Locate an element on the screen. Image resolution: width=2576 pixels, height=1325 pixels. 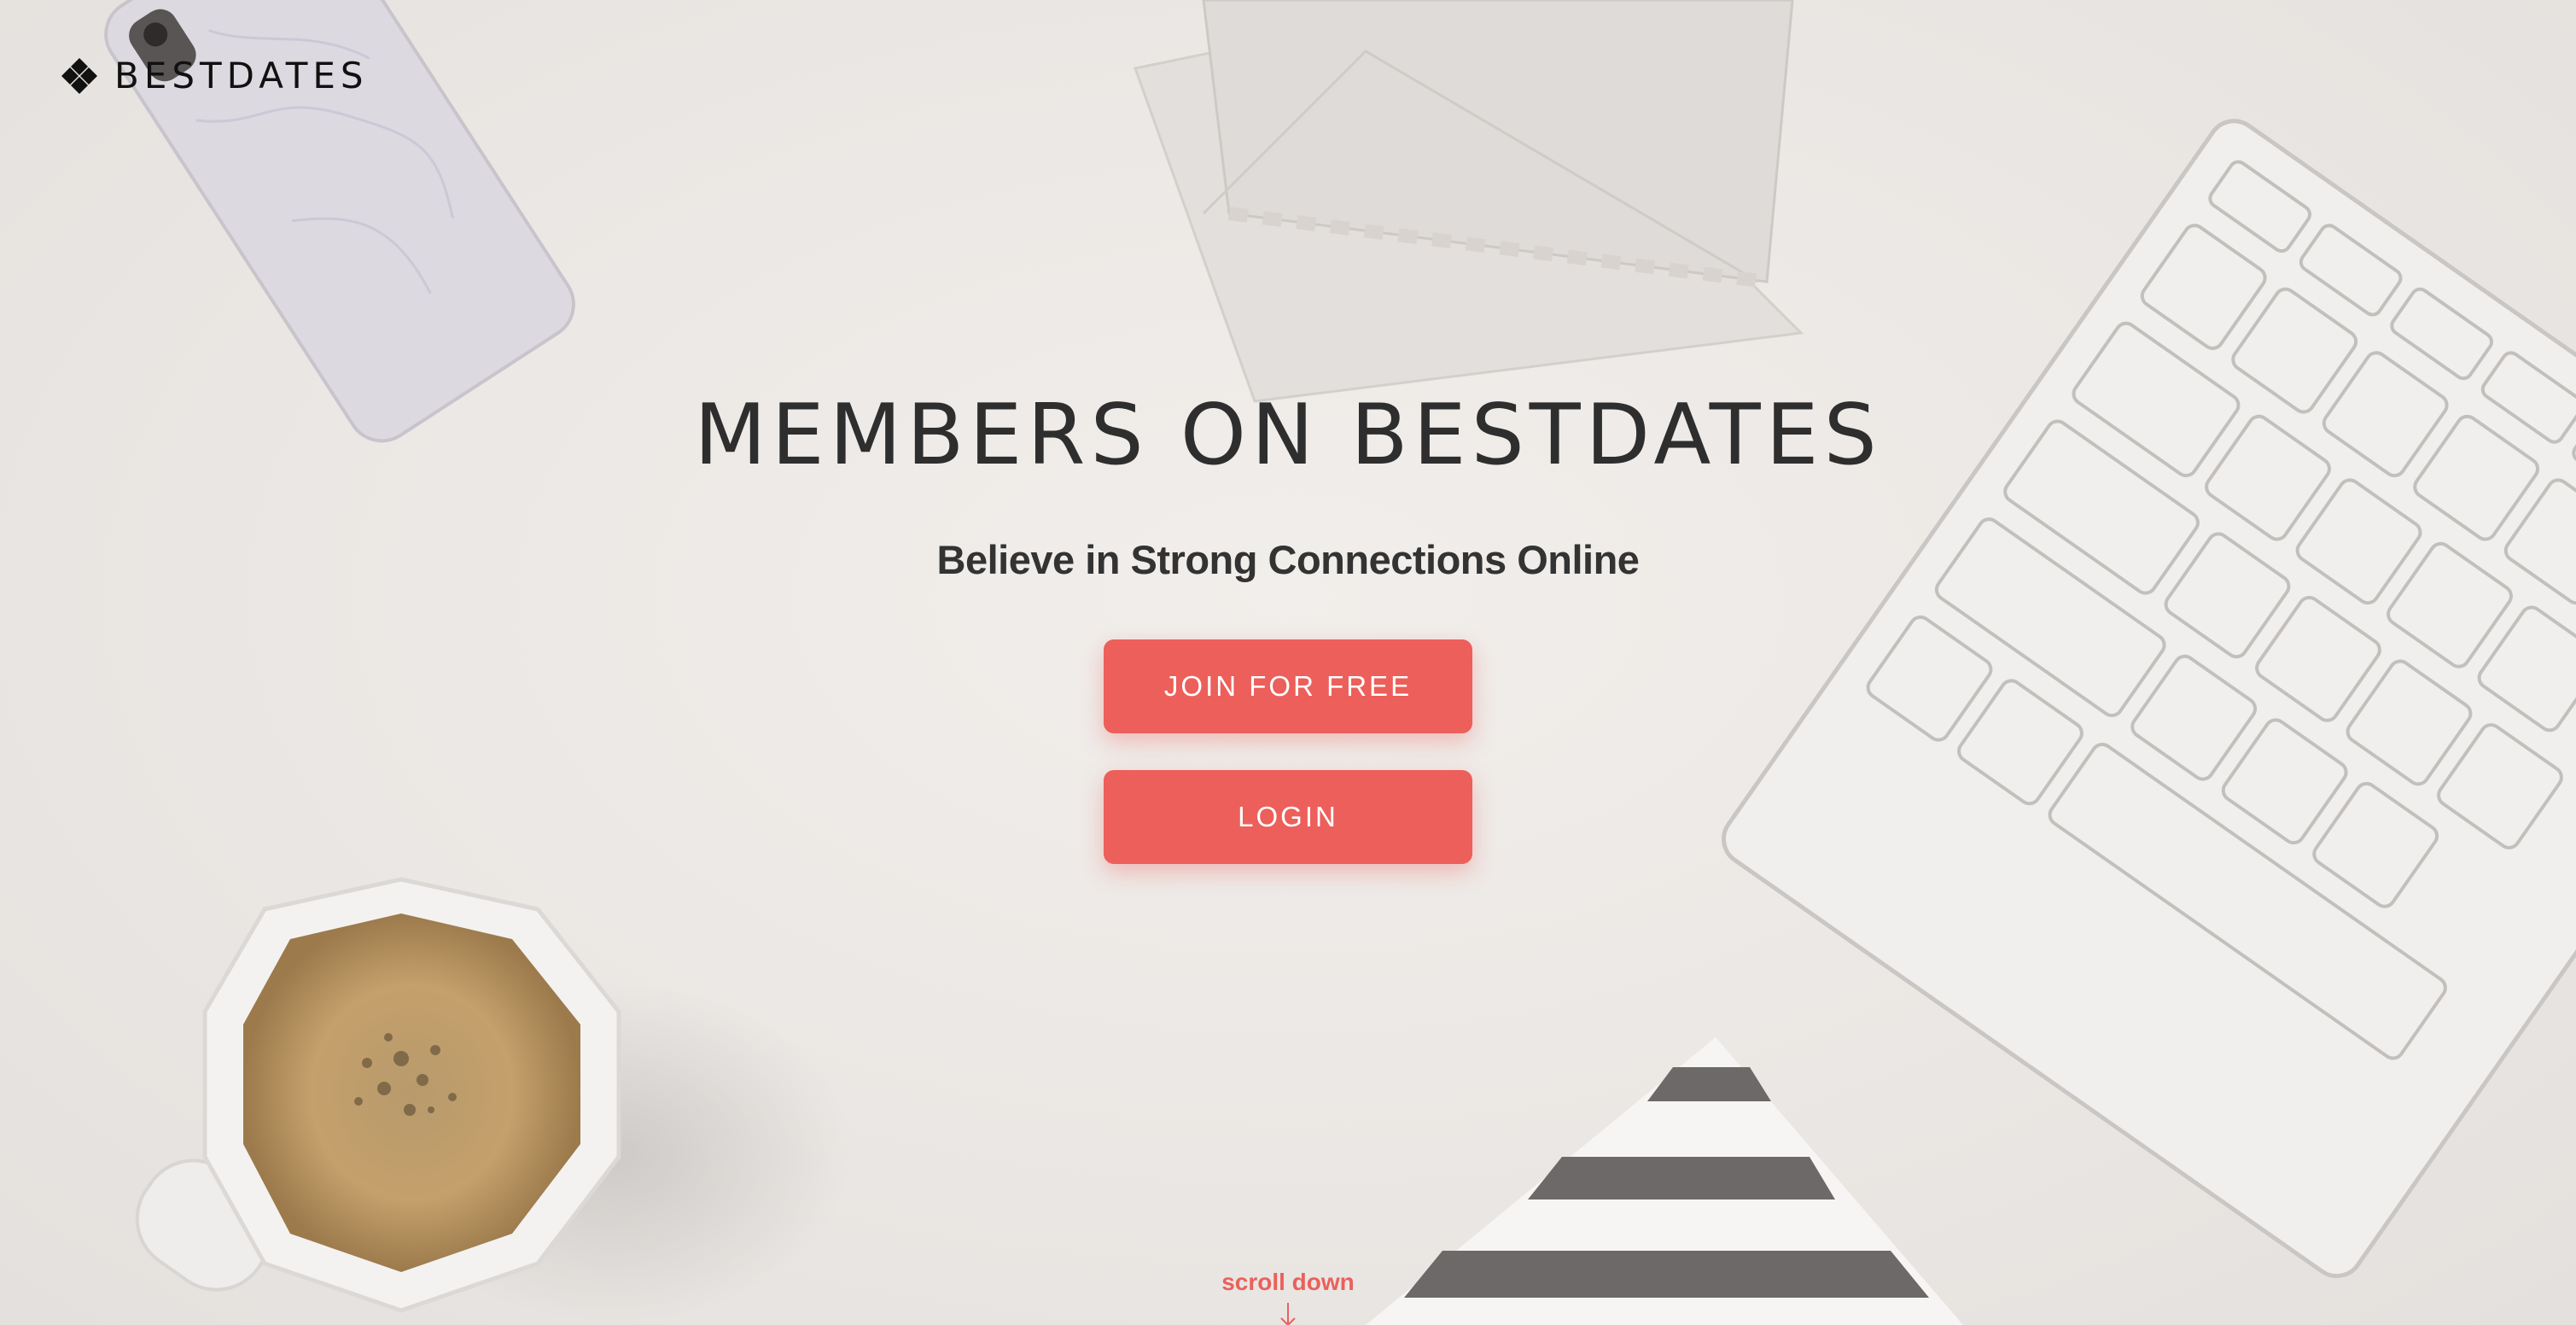
diamond-heart-logo-icon is located at coordinates (79, 76).